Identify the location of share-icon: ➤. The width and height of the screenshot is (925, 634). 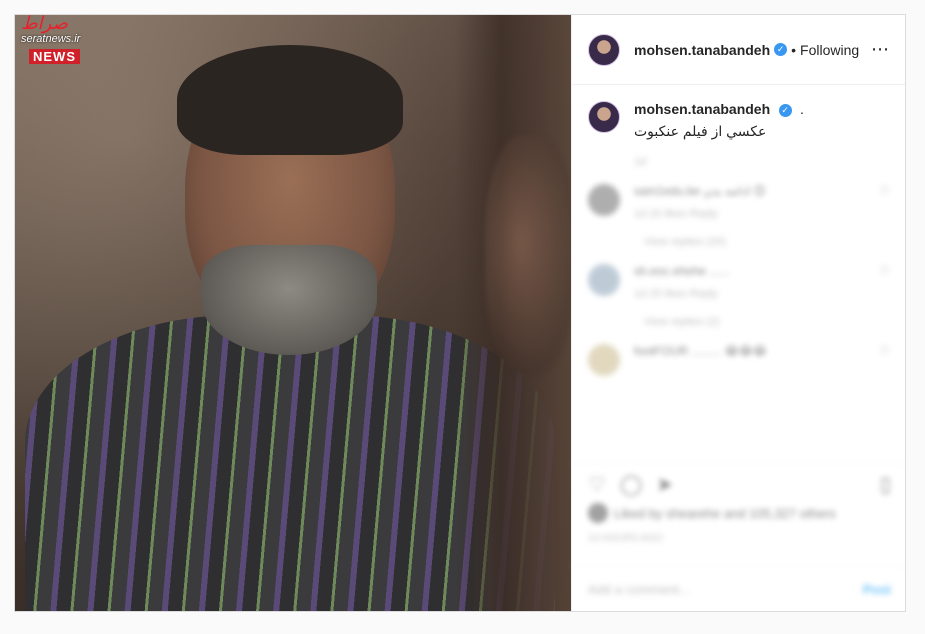
(664, 484).